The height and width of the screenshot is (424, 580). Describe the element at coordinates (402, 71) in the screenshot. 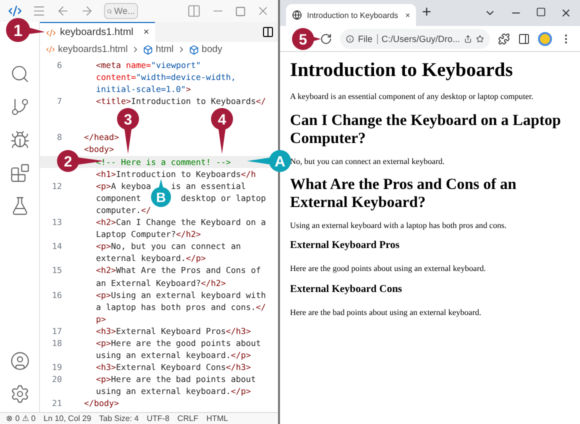

I see `heading: Introduction to Keyboards` at that location.